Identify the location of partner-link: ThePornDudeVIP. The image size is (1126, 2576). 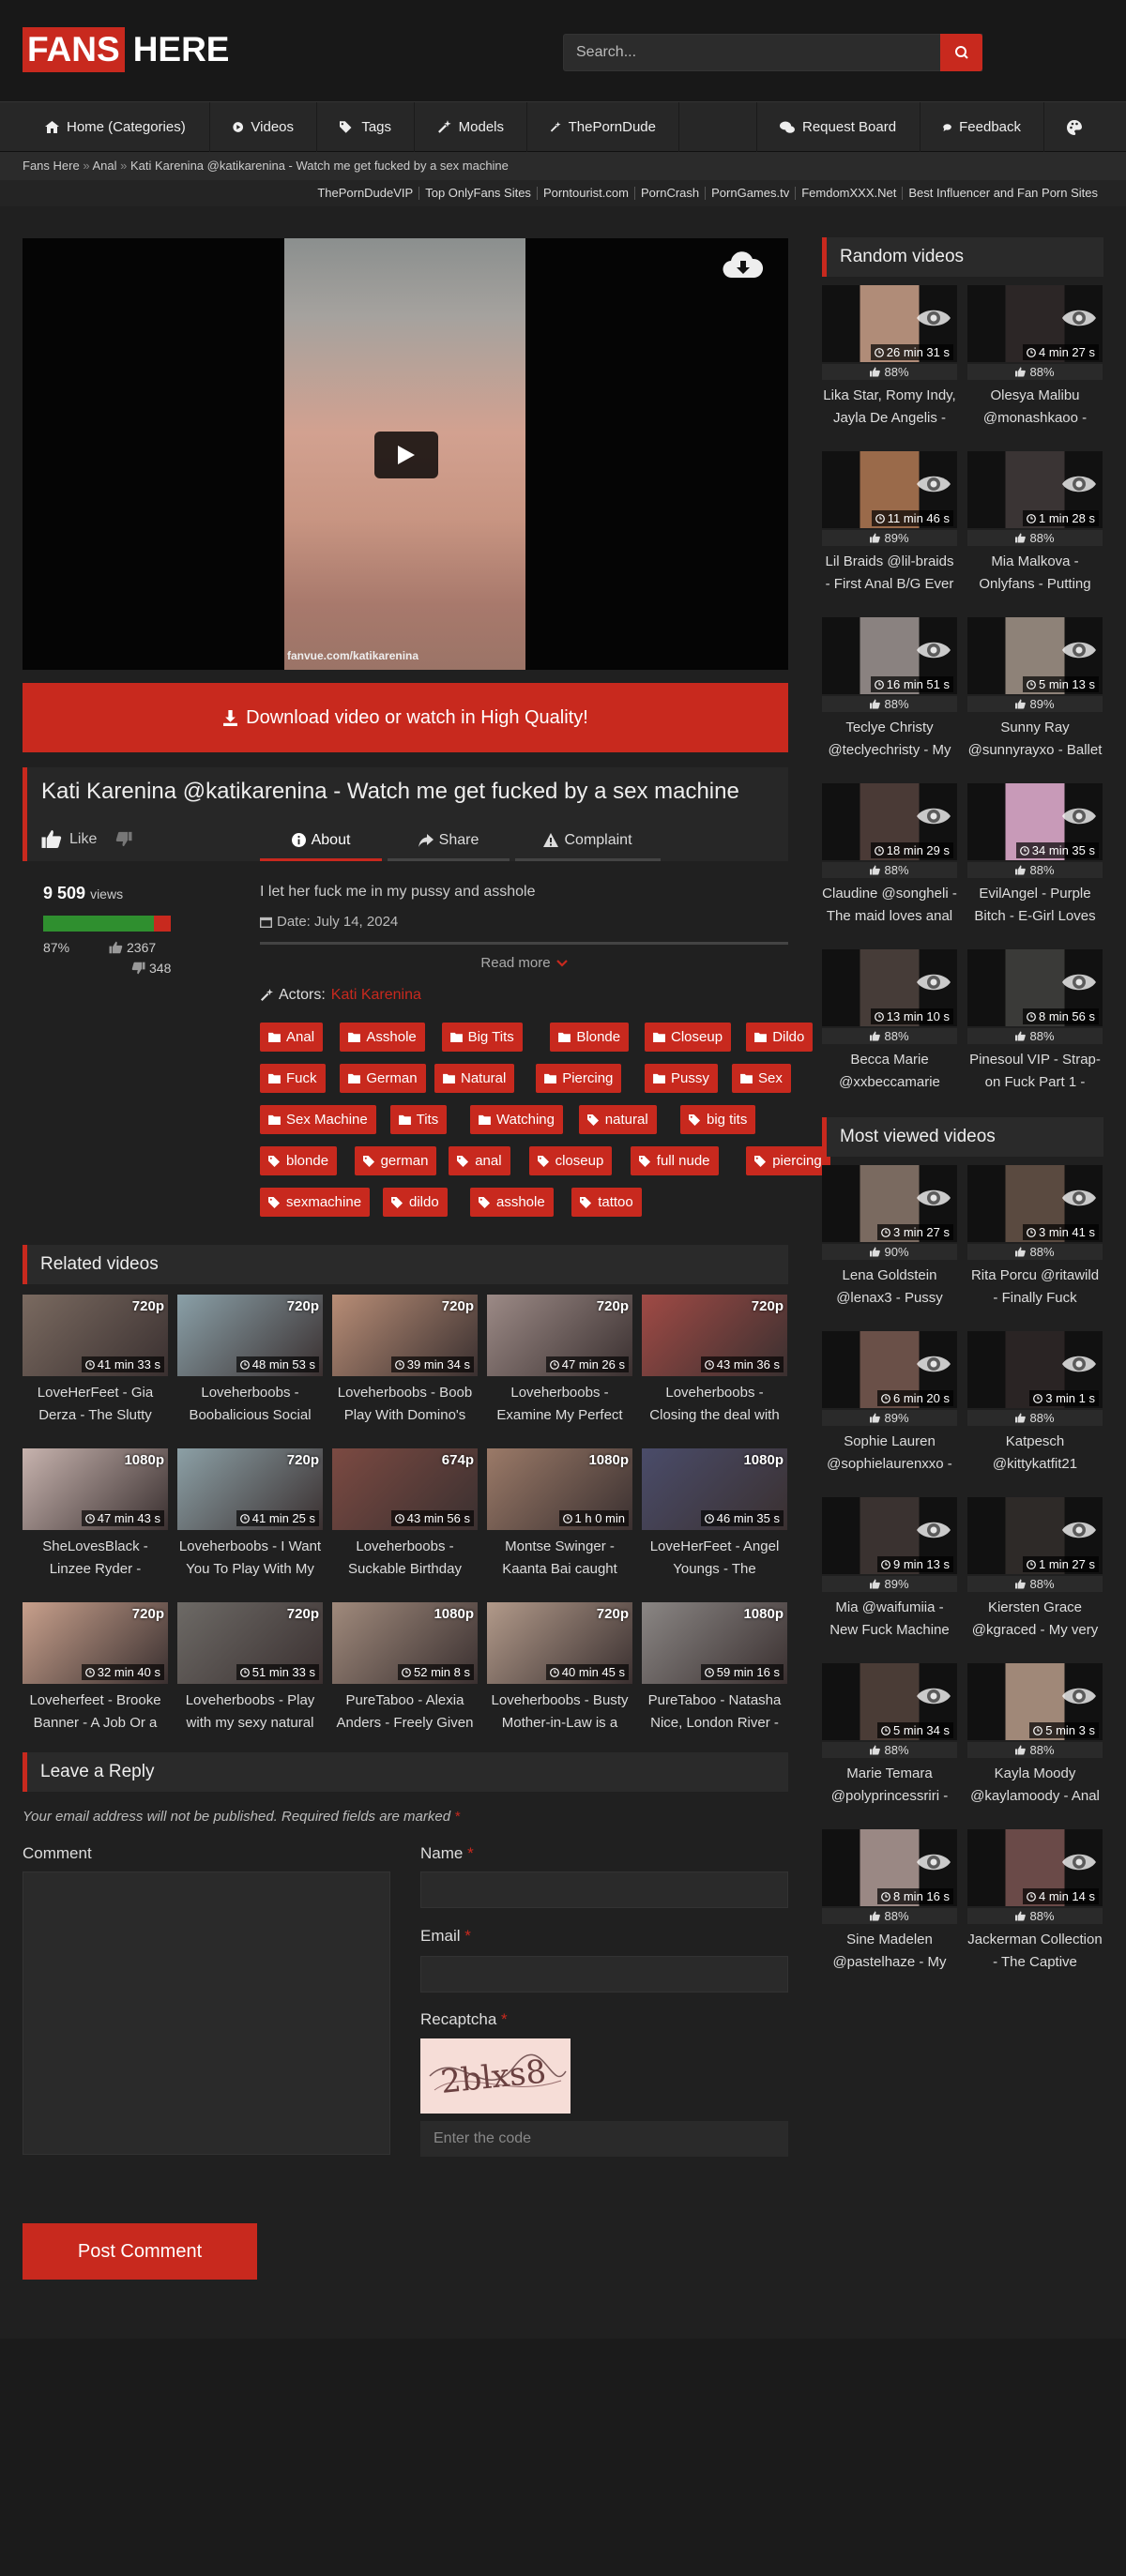
(365, 193).